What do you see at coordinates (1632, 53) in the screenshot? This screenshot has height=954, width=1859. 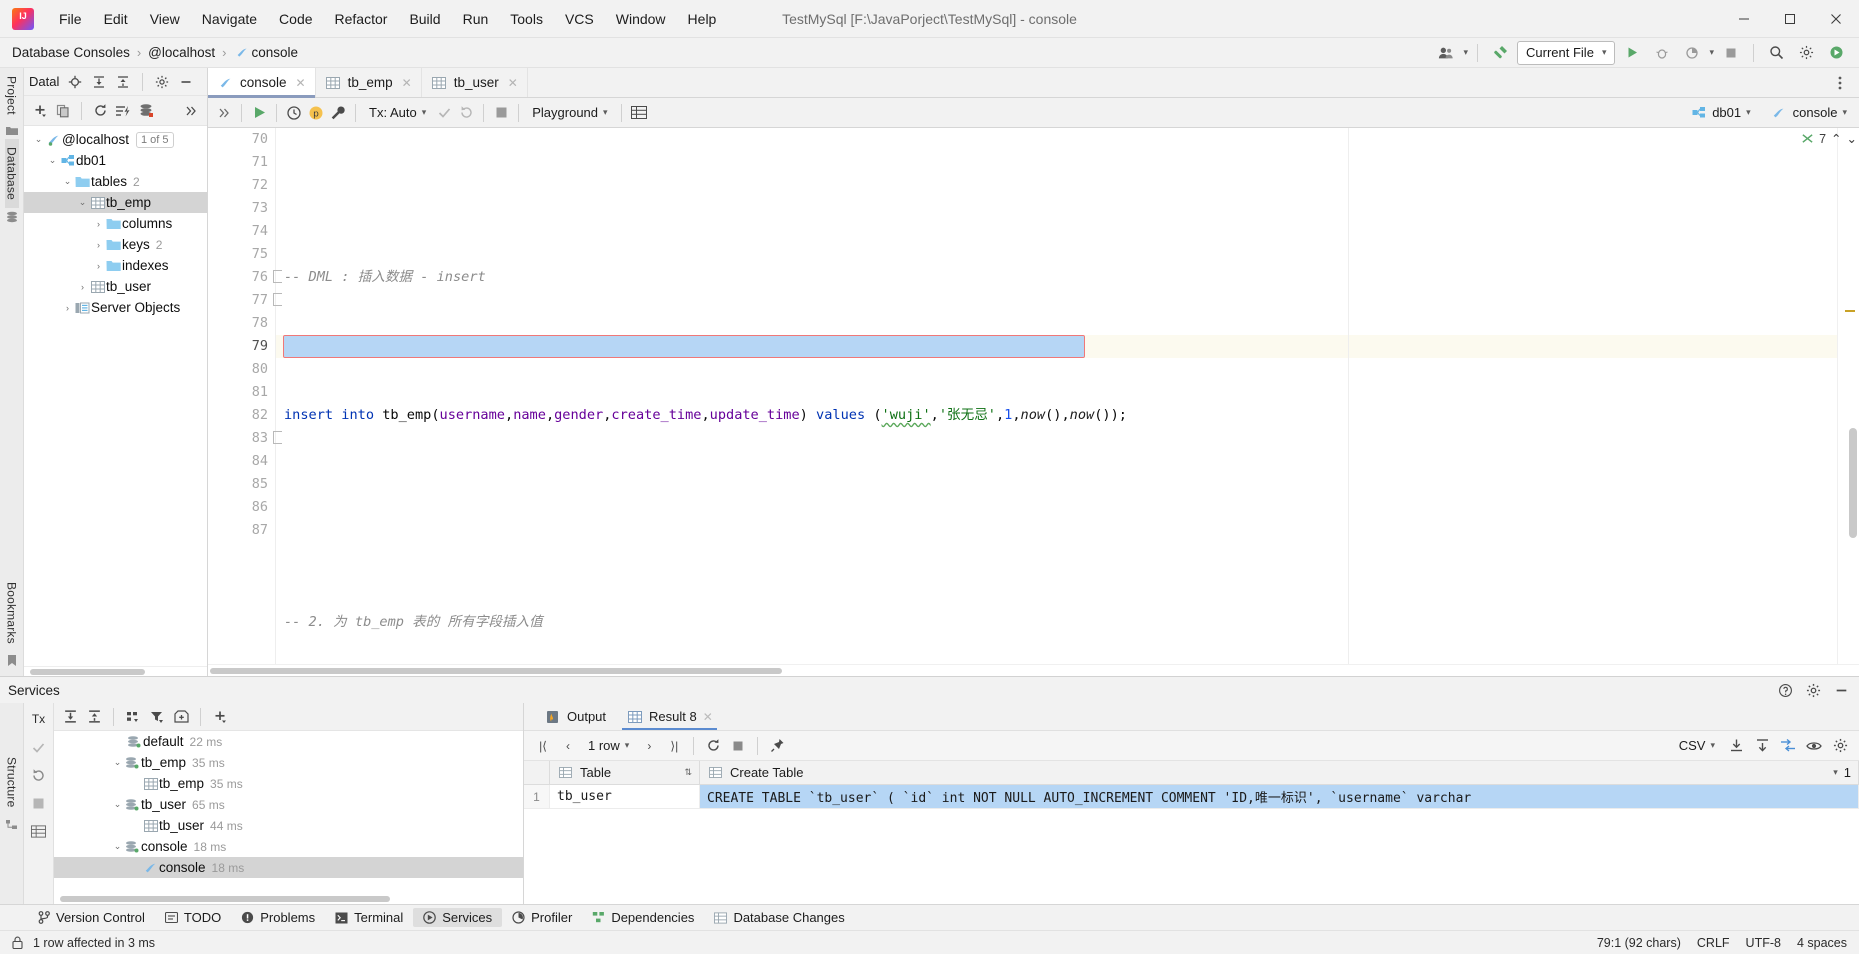 I see `run-icon` at bounding box center [1632, 53].